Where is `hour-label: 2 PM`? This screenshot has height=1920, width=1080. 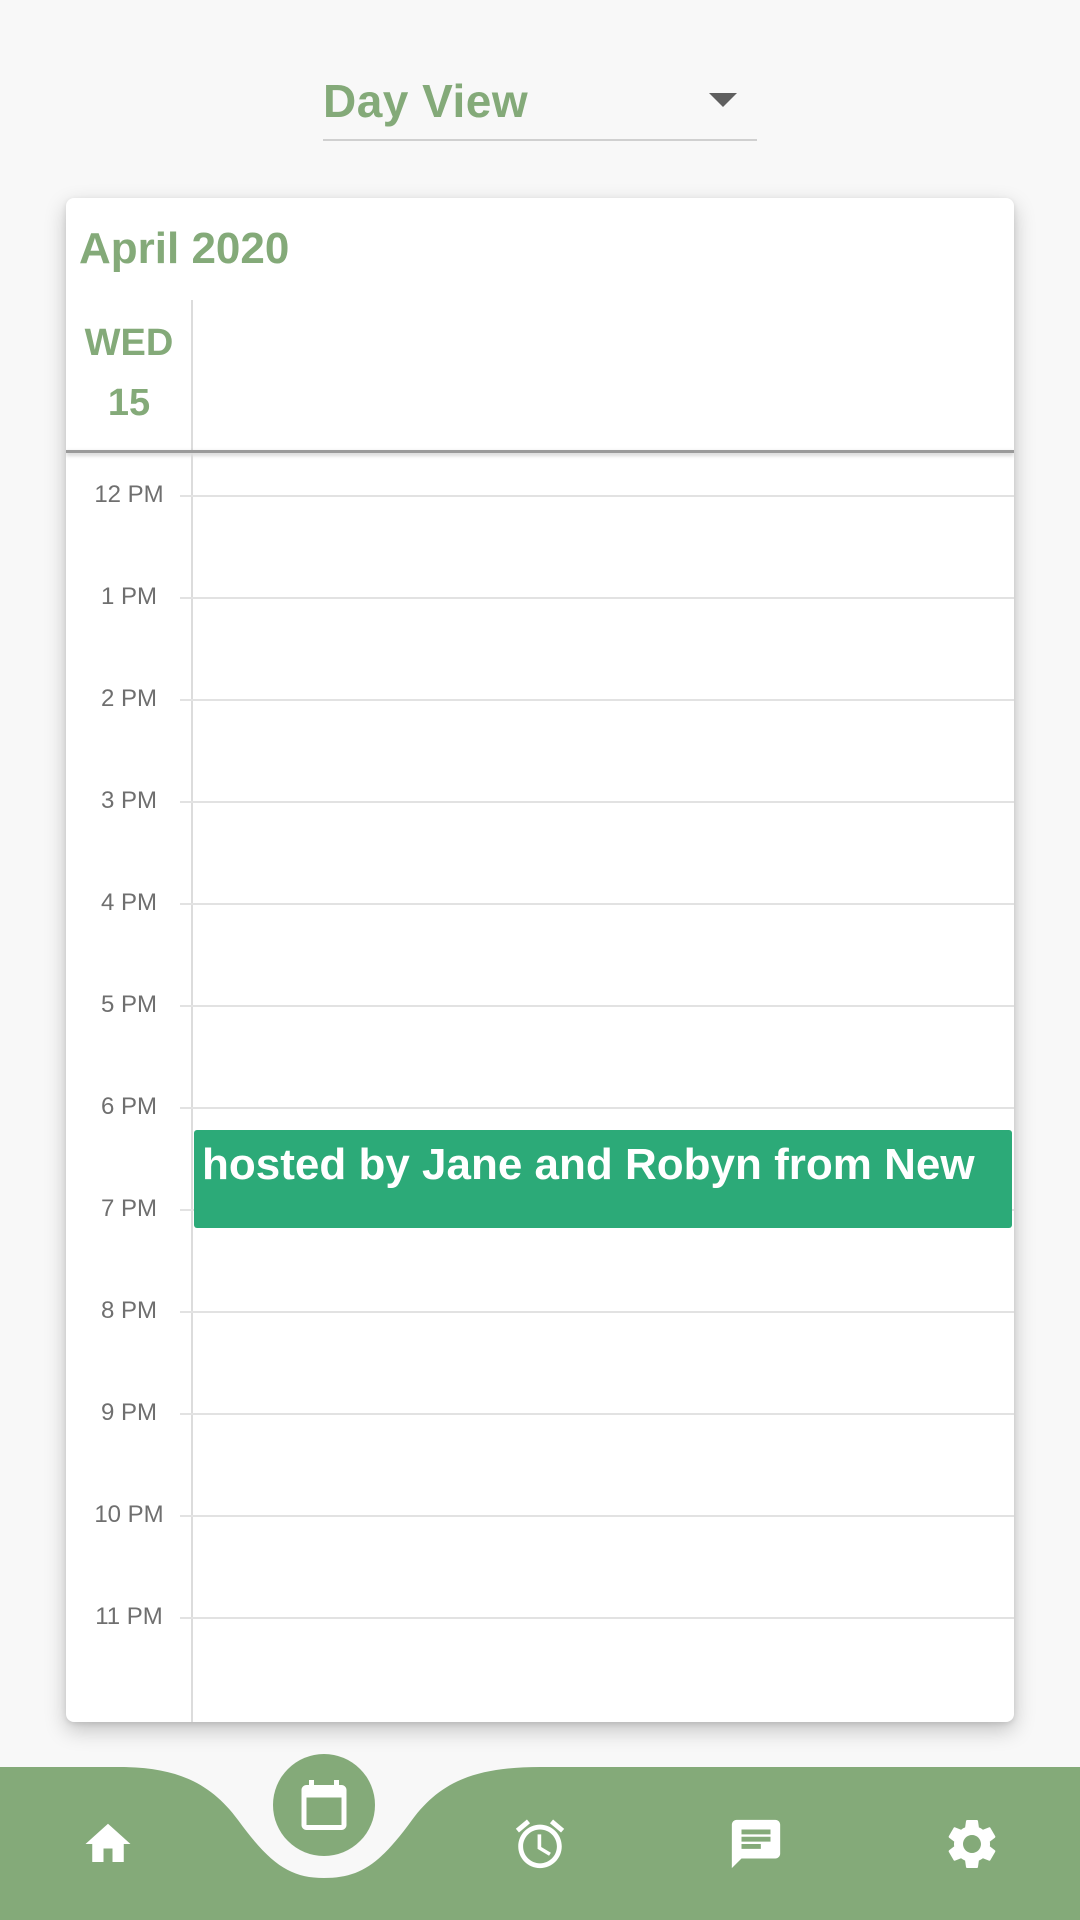 hour-label: 2 PM is located at coordinates (128, 698).